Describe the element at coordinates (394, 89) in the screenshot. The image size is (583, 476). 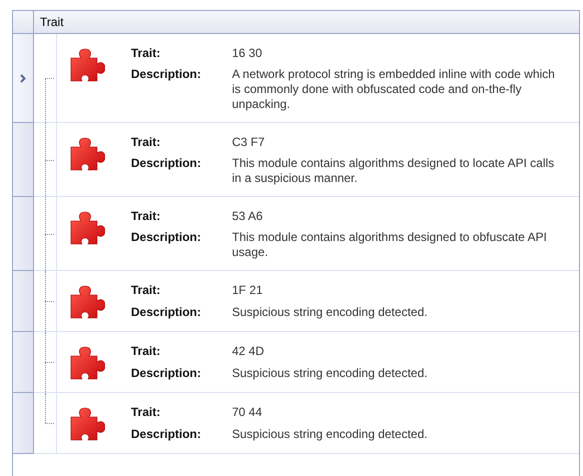
I see `description-text: A network protocol string is embedded inline with code which is commonly done with obfuscated code and on-the-fly unpacking.` at that location.